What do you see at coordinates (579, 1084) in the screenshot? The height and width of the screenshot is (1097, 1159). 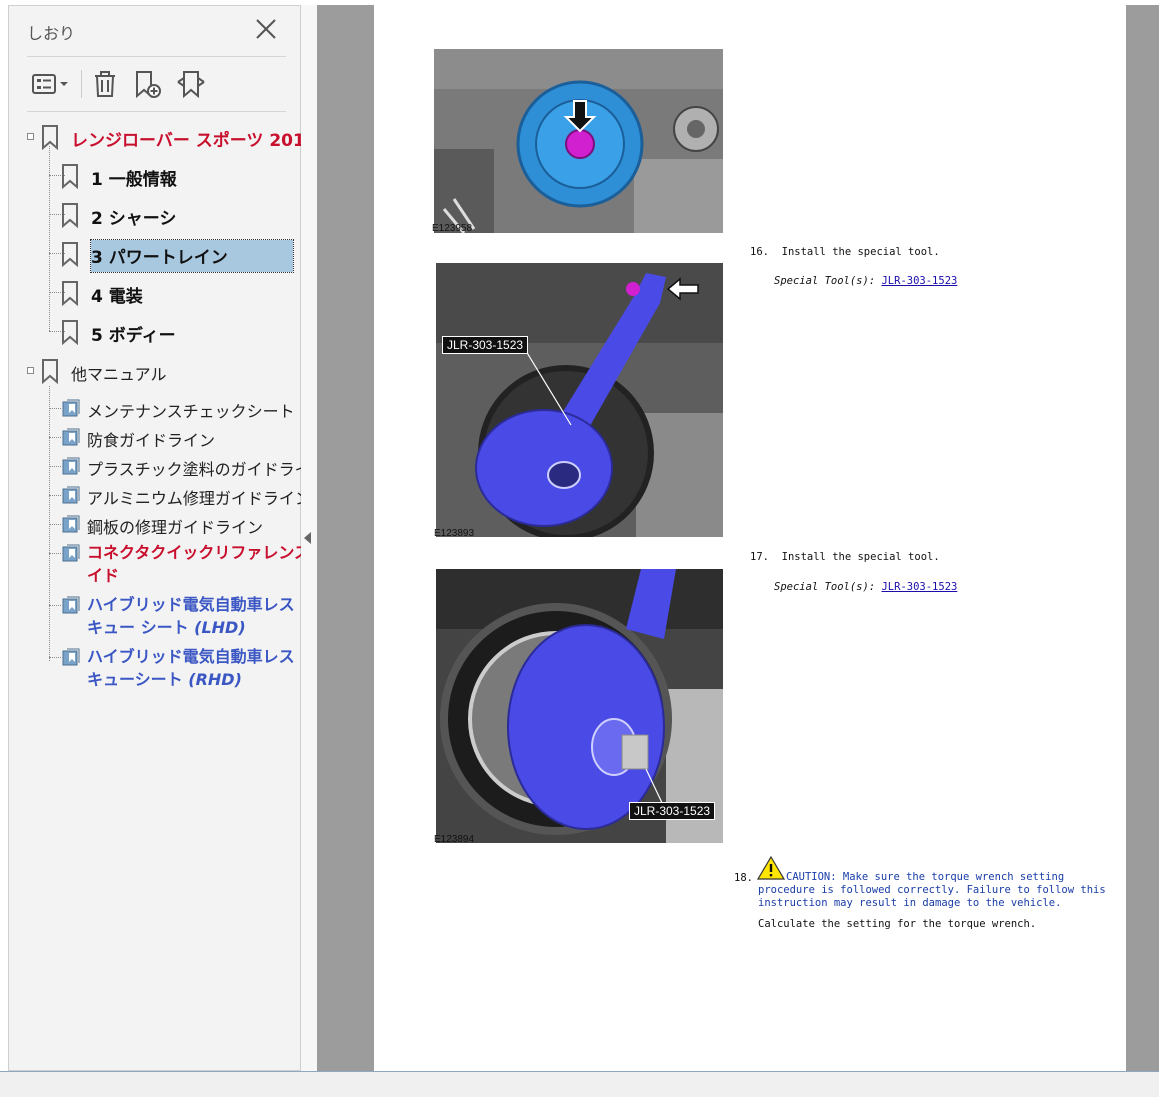 I see `status-bar` at bounding box center [579, 1084].